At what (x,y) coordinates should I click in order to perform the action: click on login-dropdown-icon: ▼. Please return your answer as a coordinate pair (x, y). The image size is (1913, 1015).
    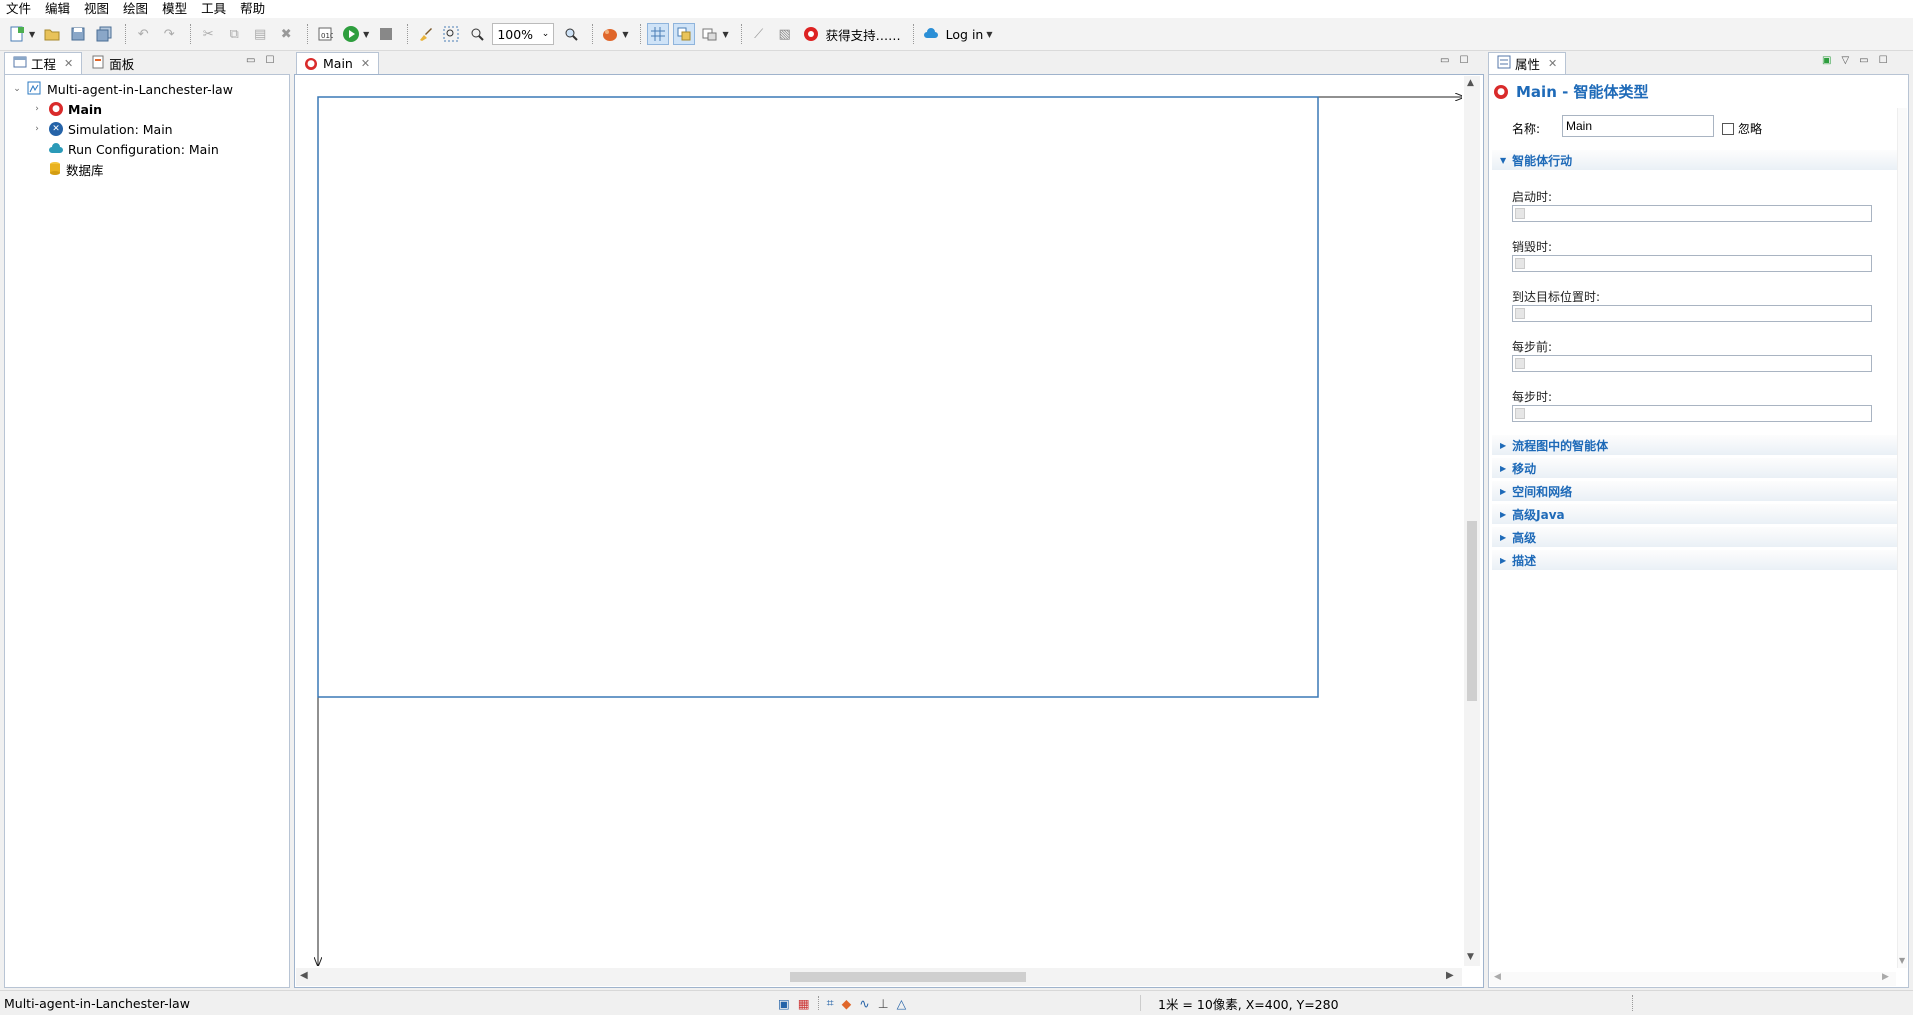
    Looking at the image, I should click on (989, 34).